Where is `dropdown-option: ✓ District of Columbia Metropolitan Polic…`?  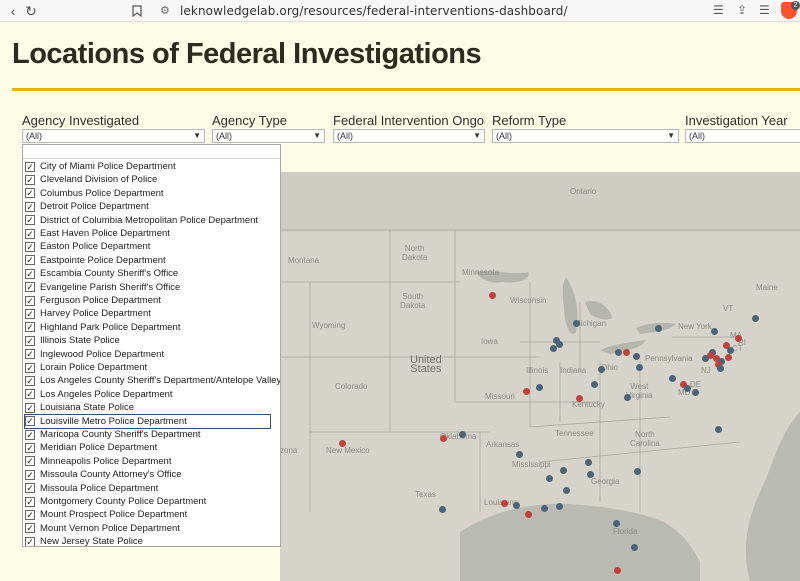 dropdown-option: ✓ District of Columbia Metropolitan Polic… is located at coordinates (147, 220).